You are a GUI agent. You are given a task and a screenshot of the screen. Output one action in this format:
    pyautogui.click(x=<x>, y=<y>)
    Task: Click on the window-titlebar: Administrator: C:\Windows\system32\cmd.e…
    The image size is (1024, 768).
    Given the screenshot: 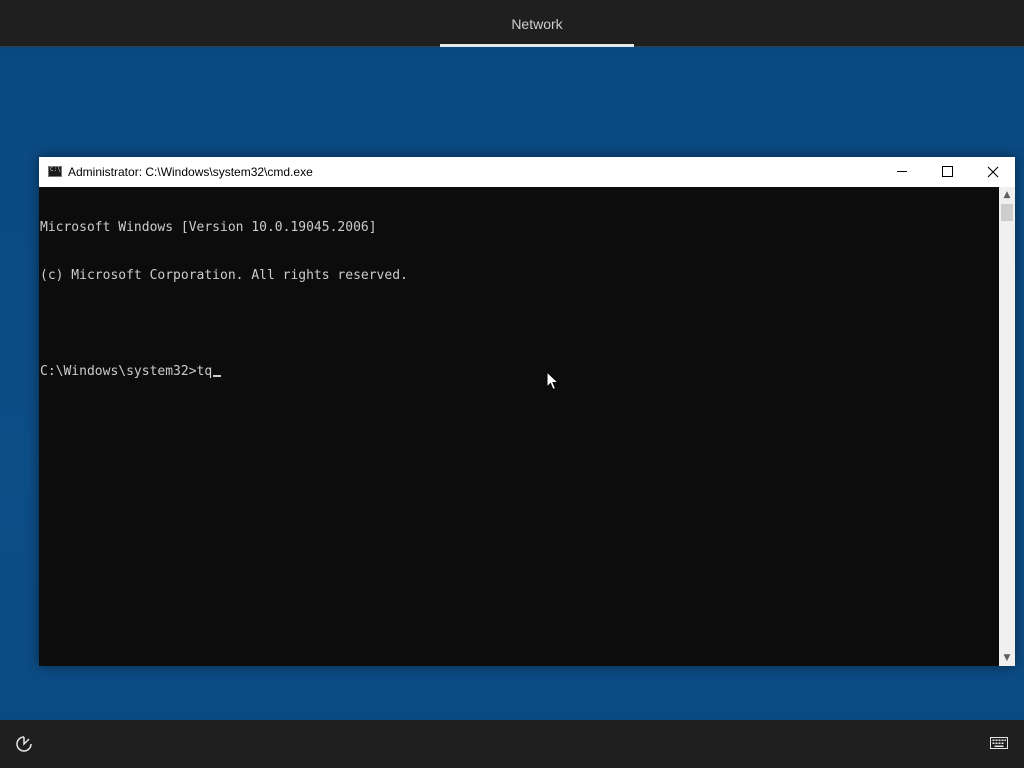 What is the action you would take?
    pyautogui.click(x=527, y=172)
    